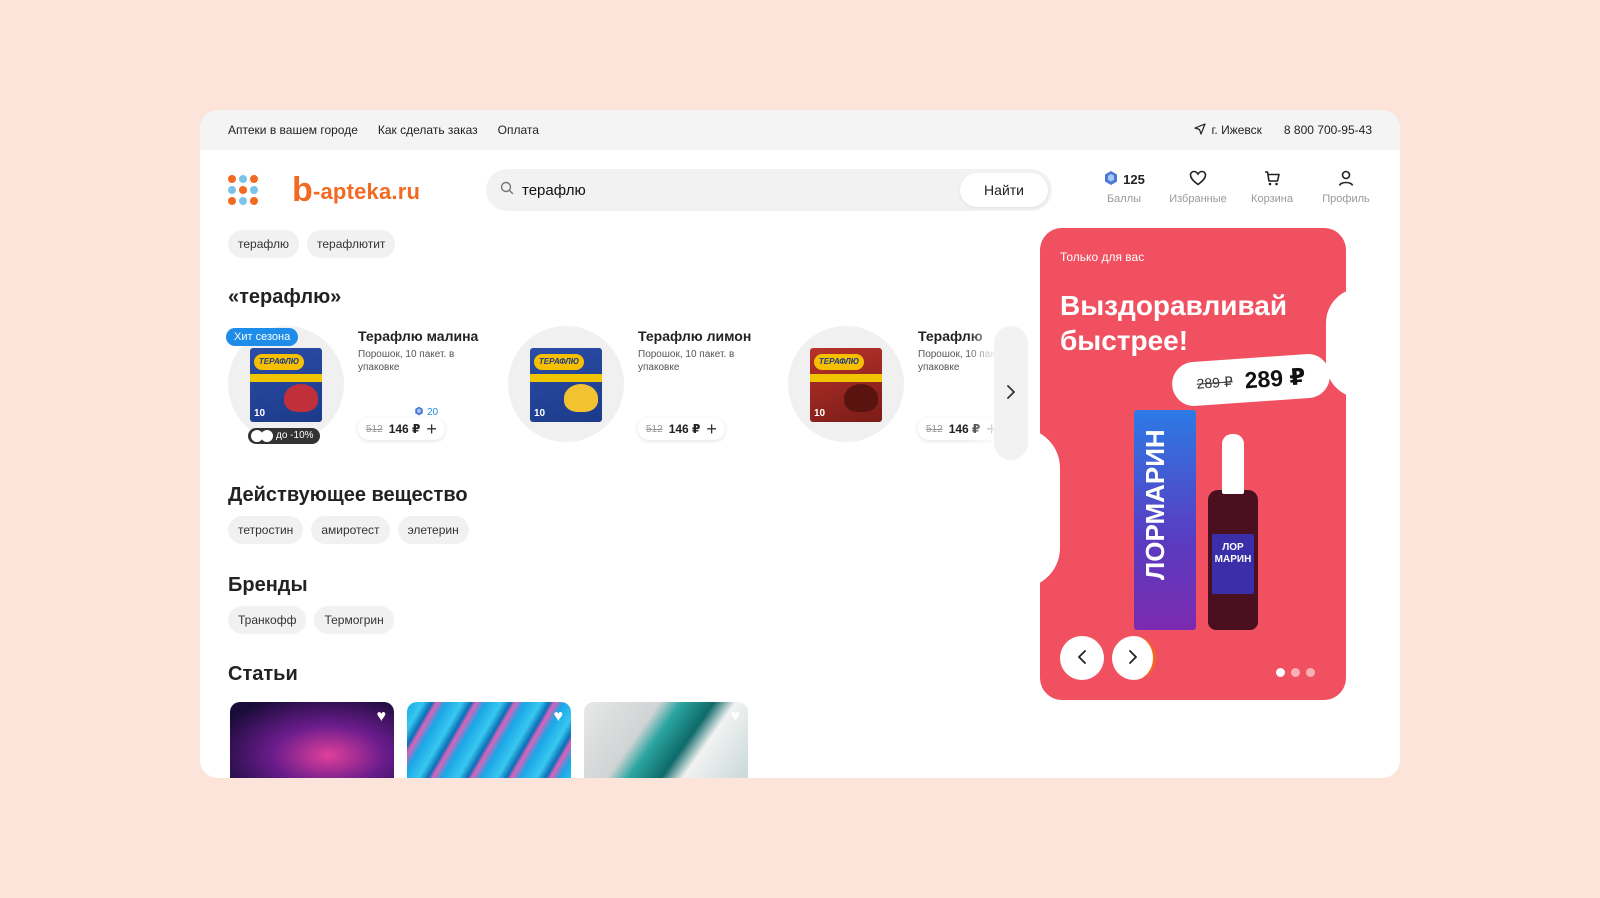 The image size is (1600, 898). What do you see at coordinates (433, 530) in the screenshot?
I see `substance-chip: элетерин` at bounding box center [433, 530].